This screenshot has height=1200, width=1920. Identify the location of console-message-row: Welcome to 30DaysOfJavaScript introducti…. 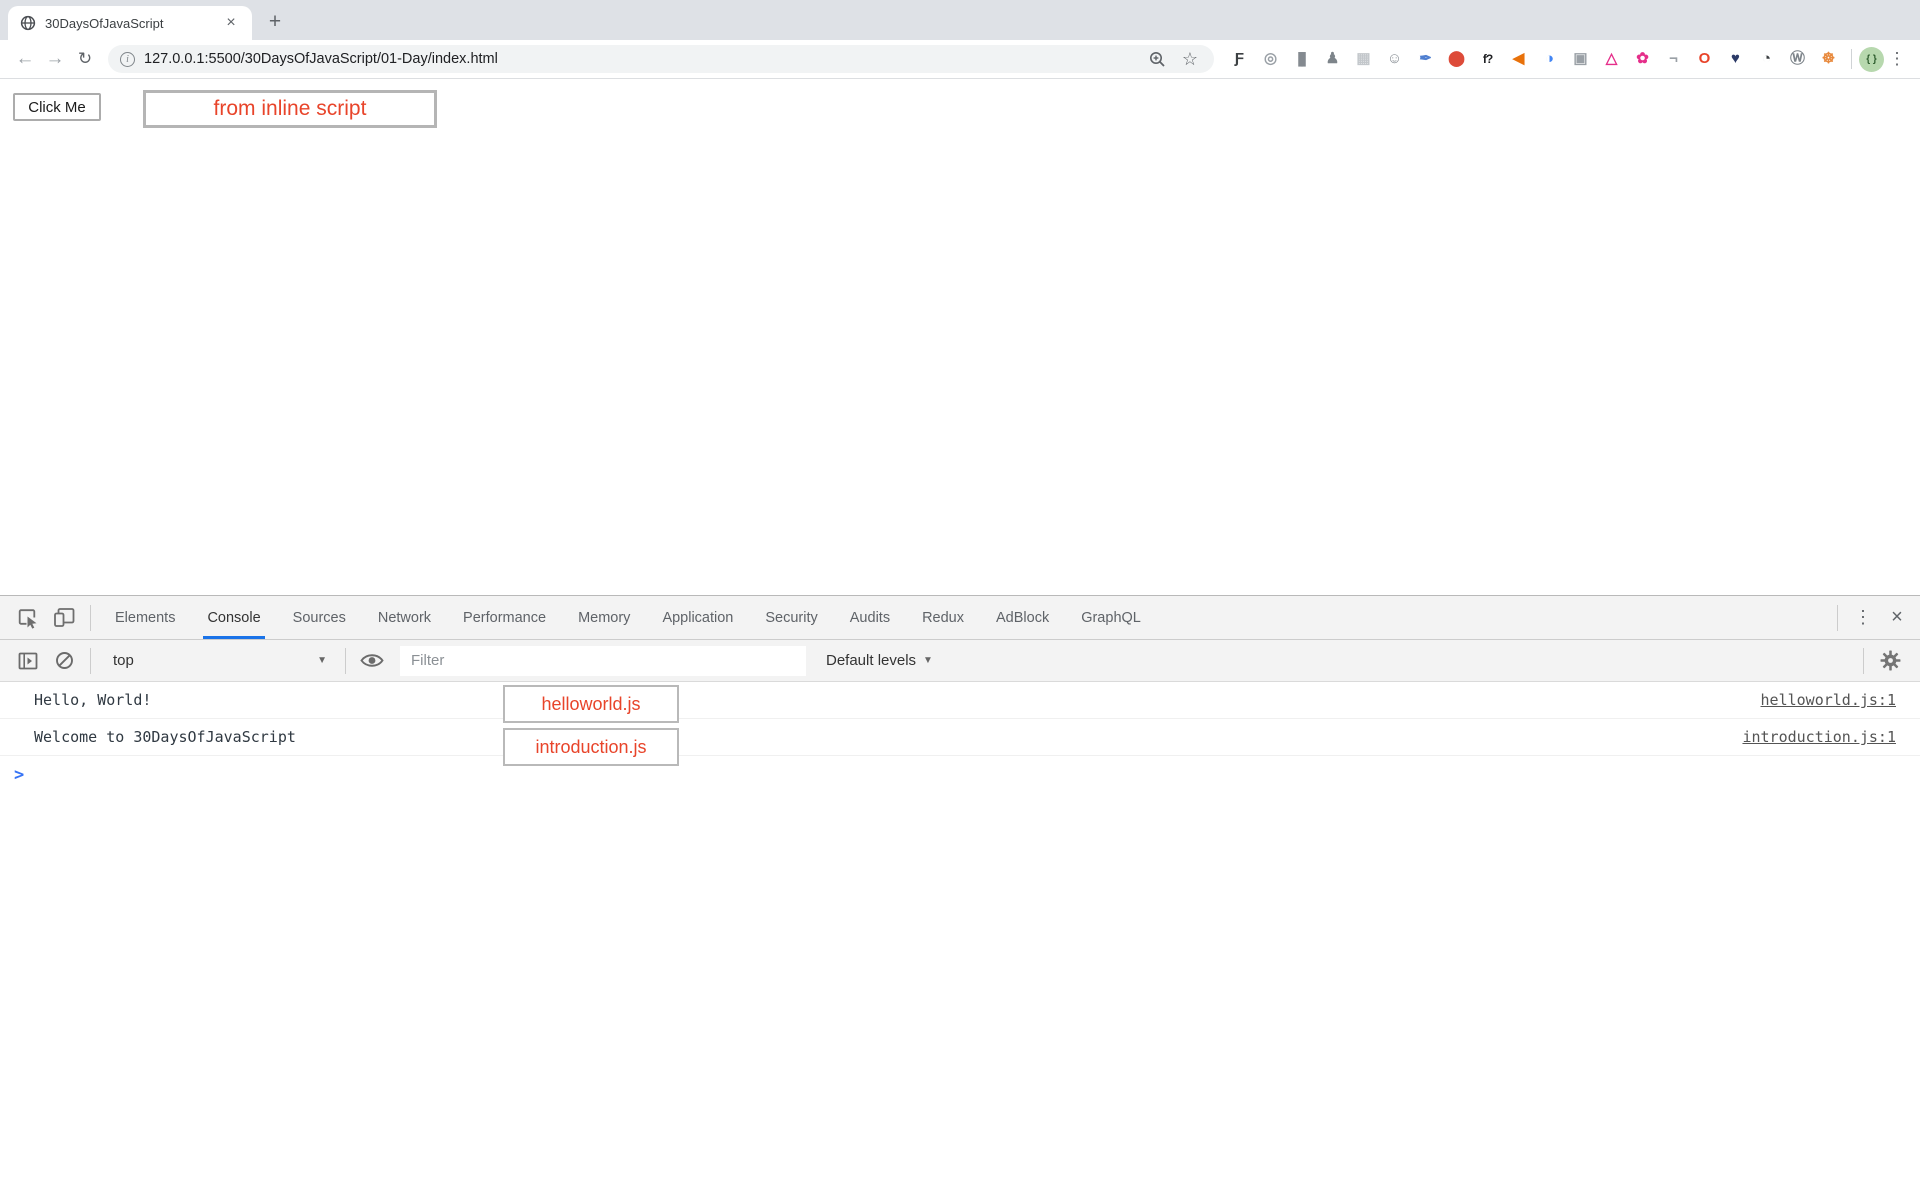
(960, 737).